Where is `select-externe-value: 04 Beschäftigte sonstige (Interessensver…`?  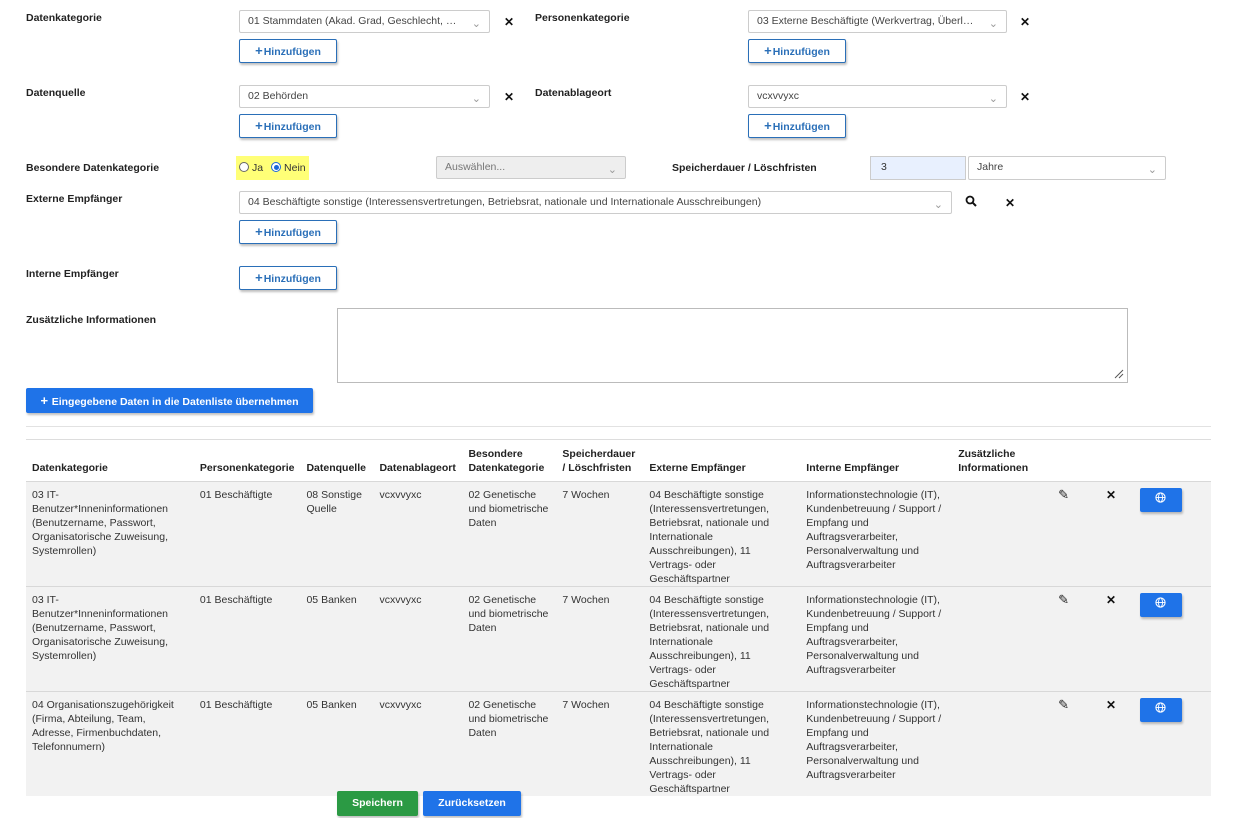 select-externe-value: 04 Beschäftigte sonstige (Interessensver… is located at coordinates (505, 202).